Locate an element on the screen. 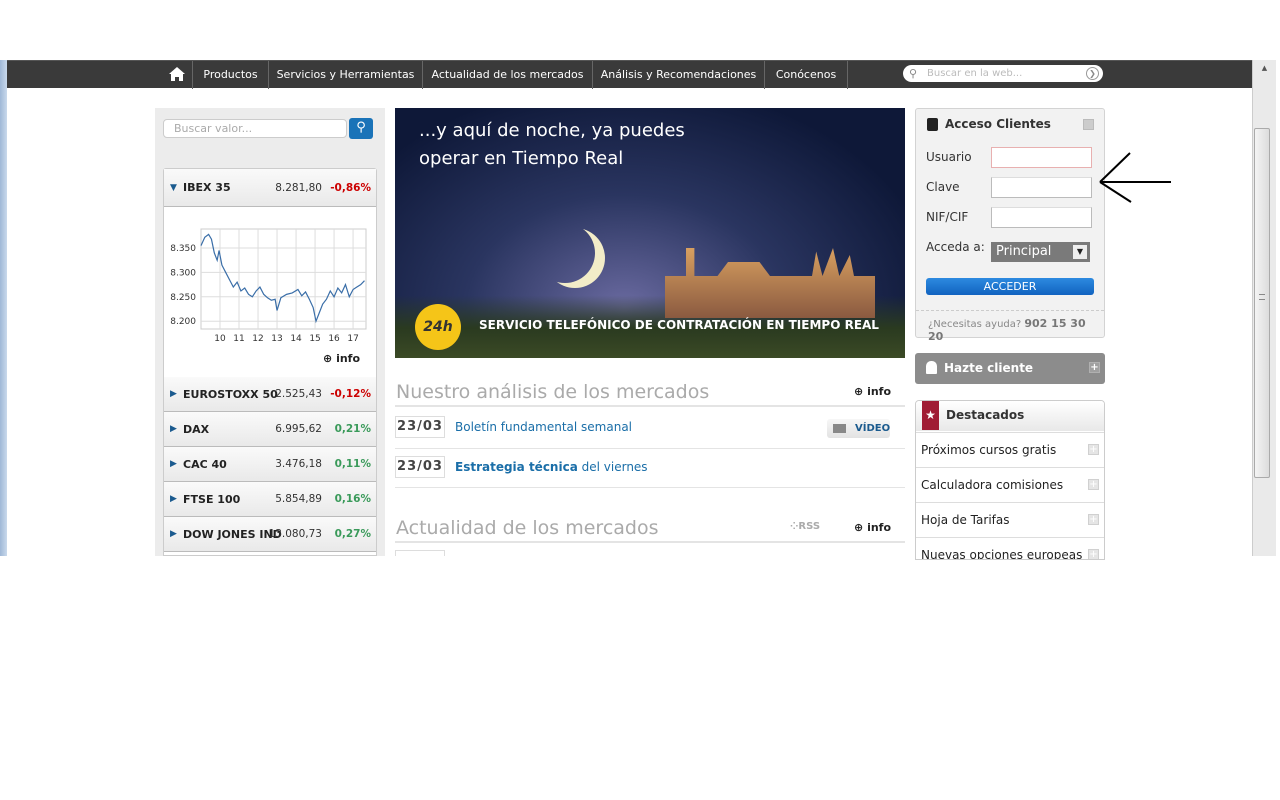  analysis-link-boletin: Boletín fundamental semanal is located at coordinates (543, 427).